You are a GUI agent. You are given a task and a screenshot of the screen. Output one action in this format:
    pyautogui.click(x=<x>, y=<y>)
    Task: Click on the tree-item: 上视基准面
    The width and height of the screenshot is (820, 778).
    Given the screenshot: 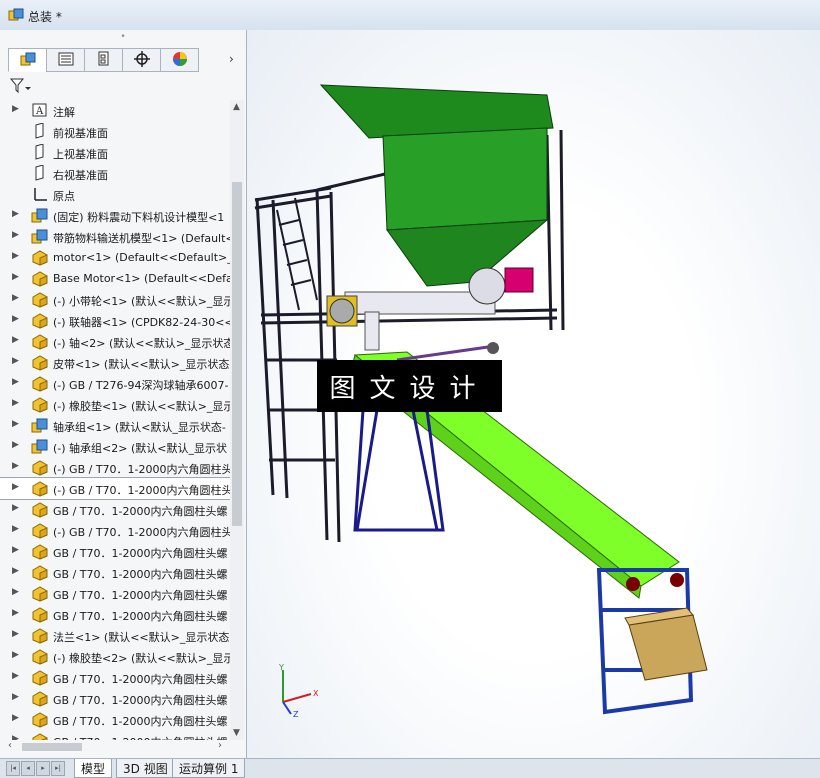 What is the action you would take?
    pyautogui.click(x=115, y=152)
    